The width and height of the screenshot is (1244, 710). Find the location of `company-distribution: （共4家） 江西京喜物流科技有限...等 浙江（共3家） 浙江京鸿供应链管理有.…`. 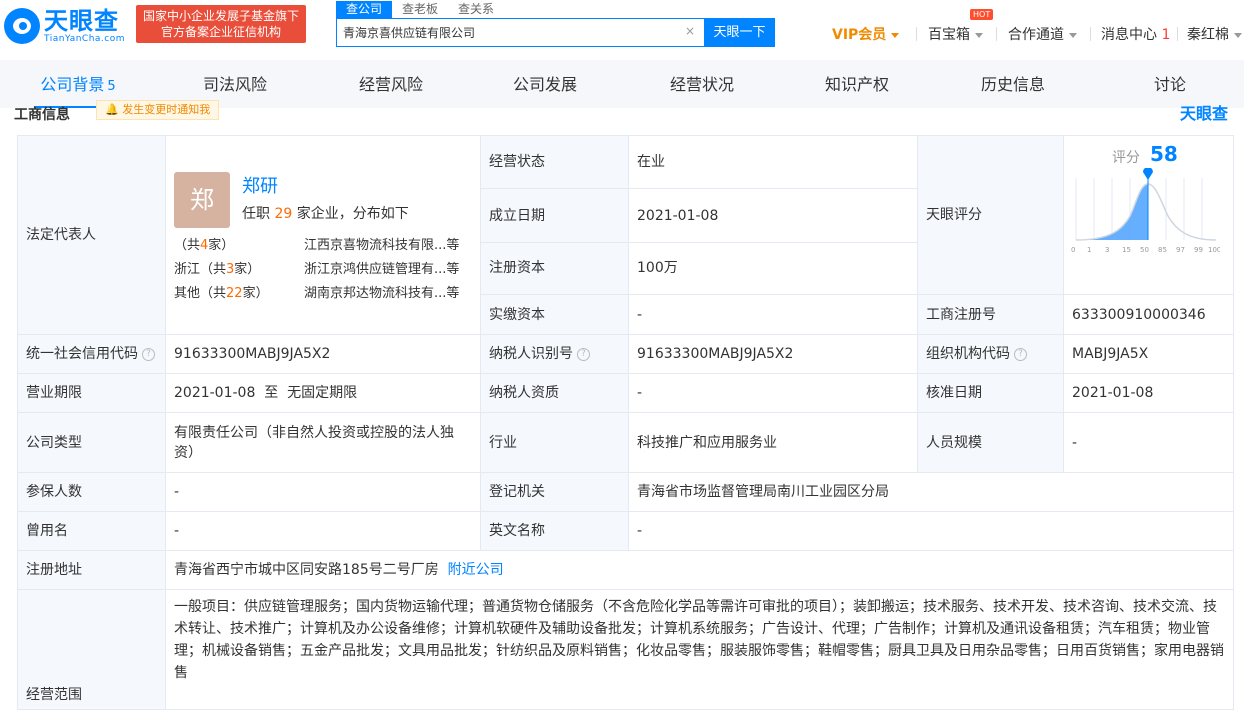

company-distribution: （共4家） 江西京喜物流科技有限...等 浙江（共3家） 浙江京鸿供应链管理有.… is located at coordinates (323, 272).